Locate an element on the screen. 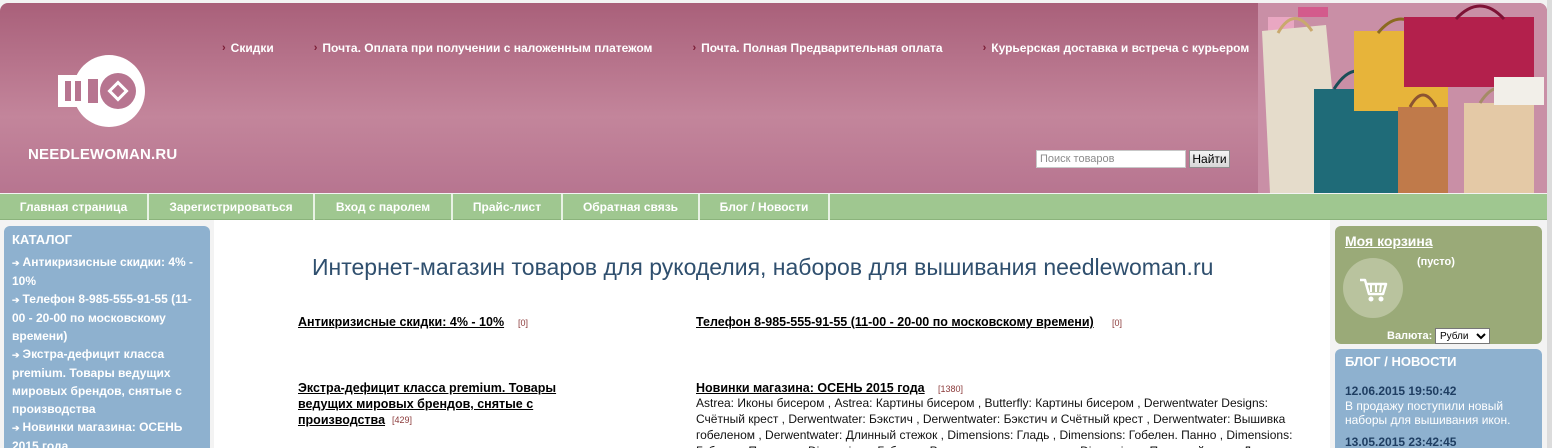 This screenshot has width=1552, height=448. cart-panel: Моя корзина (пусто) Валюта: Рубли is located at coordinates (1438, 285).